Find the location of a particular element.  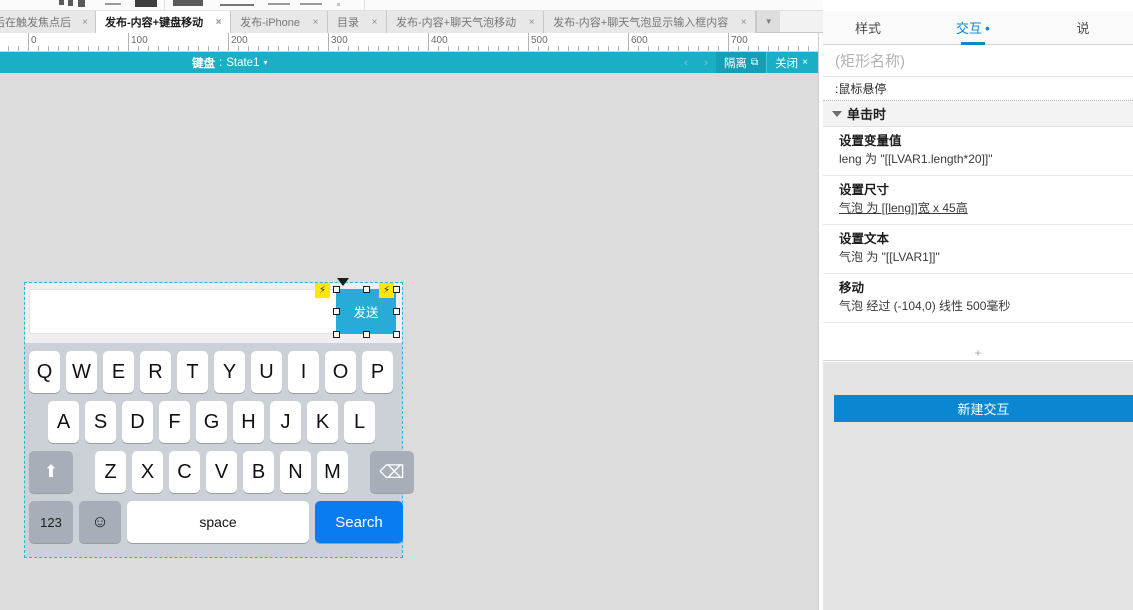

resize-handle-ne is located at coordinates (396, 289).